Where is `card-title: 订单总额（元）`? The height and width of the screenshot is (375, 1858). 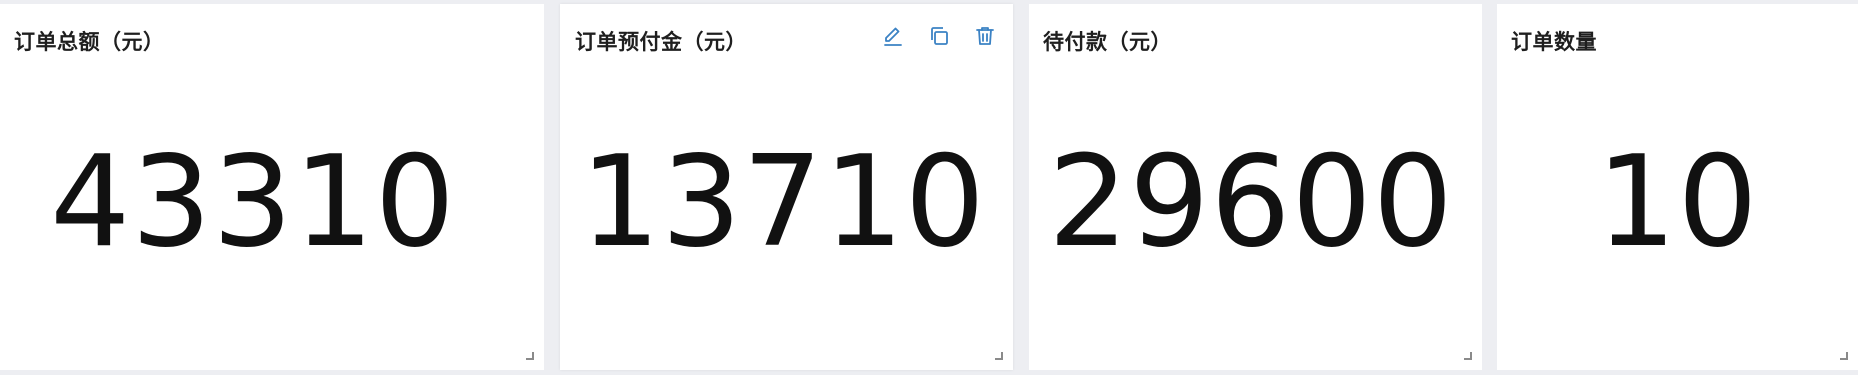
card-title: 订单总额（元） is located at coordinates (89, 42).